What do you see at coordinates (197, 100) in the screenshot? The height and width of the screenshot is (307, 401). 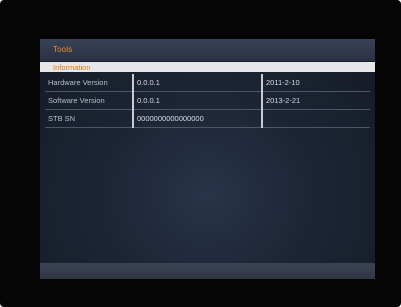 I see `info-value-software: 0.0.0.1` at bounding box center [197, 100].